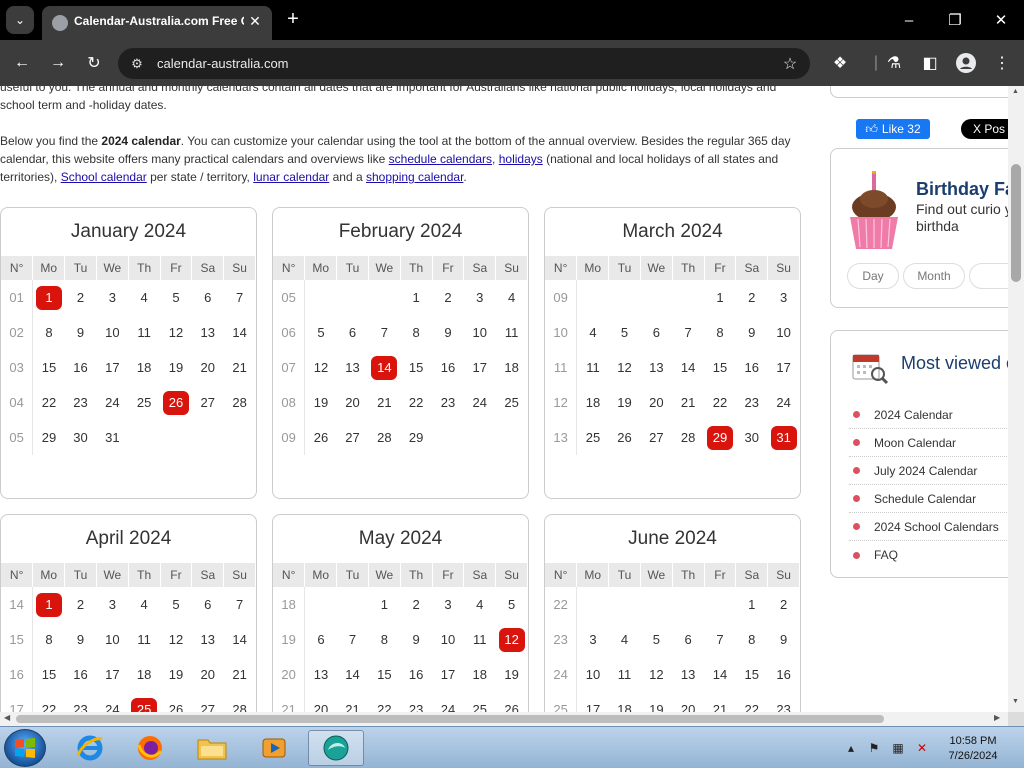  What do you see at coordinates (928, 471) in the screenshot?
I see `most-viewed-link: July 2024 Calendar` at bounding box center [928, 471].